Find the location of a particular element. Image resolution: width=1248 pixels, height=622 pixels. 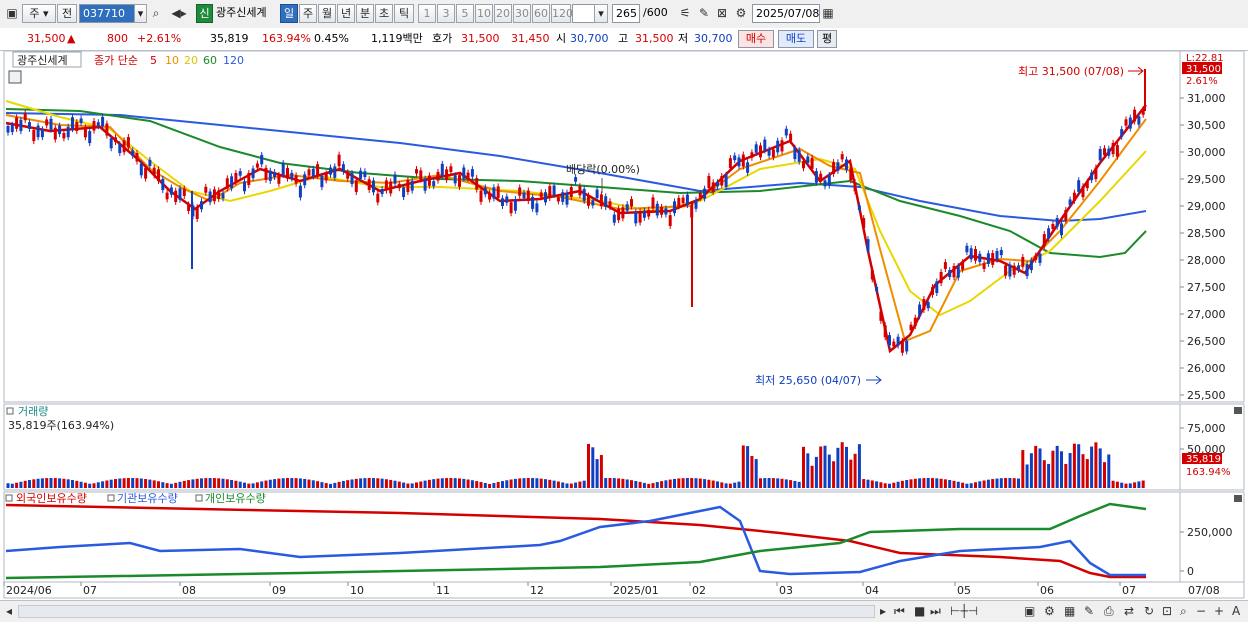

interval-button-10: 10 is located at coordinates (484, 13).